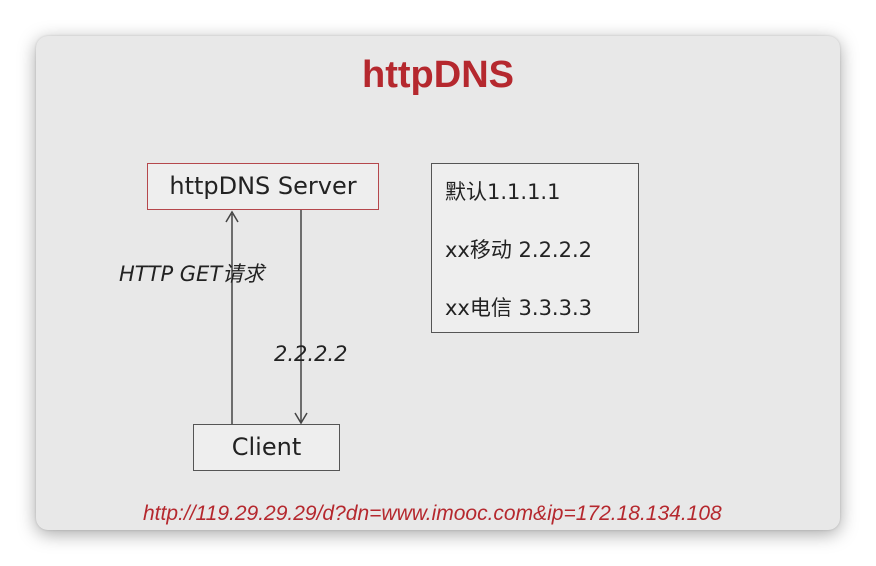 The image size is (876, 566). I want to click on mapping-telecom: xx电信 3.3.3.3, so click(518, 308).